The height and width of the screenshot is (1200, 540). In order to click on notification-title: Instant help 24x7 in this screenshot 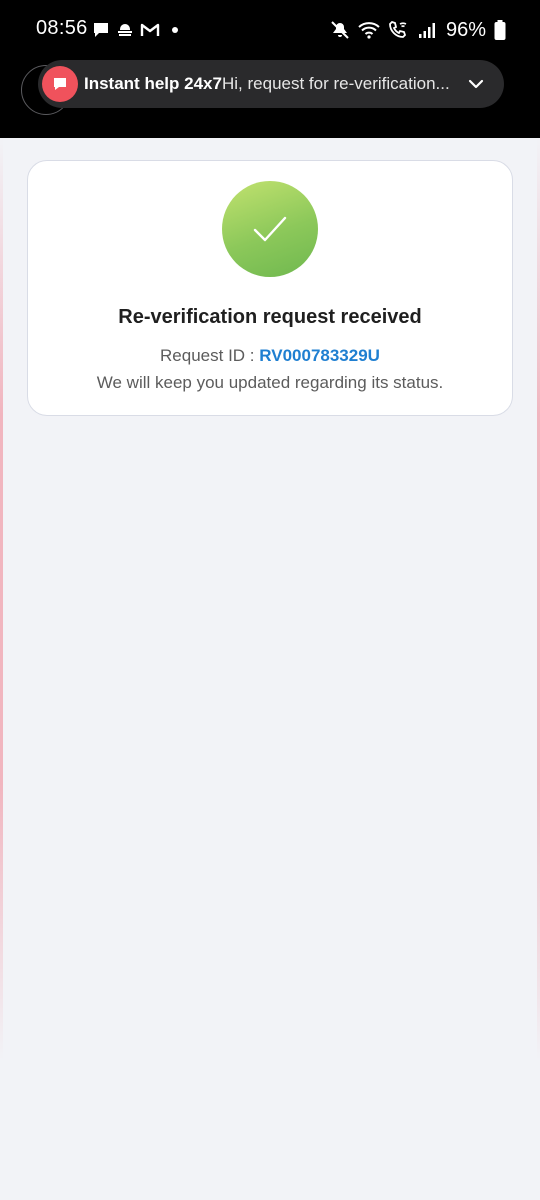, I will do `click(153, 84)`.